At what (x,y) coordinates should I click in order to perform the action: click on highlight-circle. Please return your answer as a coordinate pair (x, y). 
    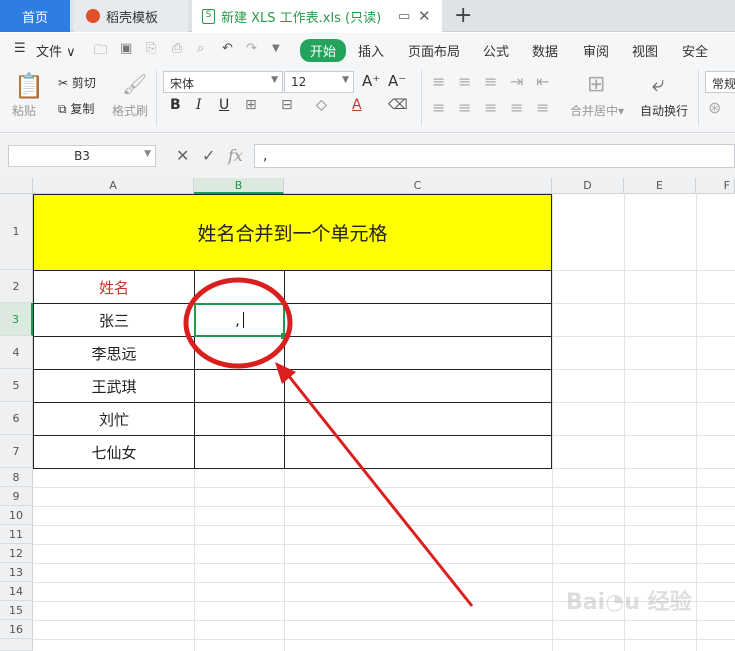
    Looking at the image, I should click on (238, 323).